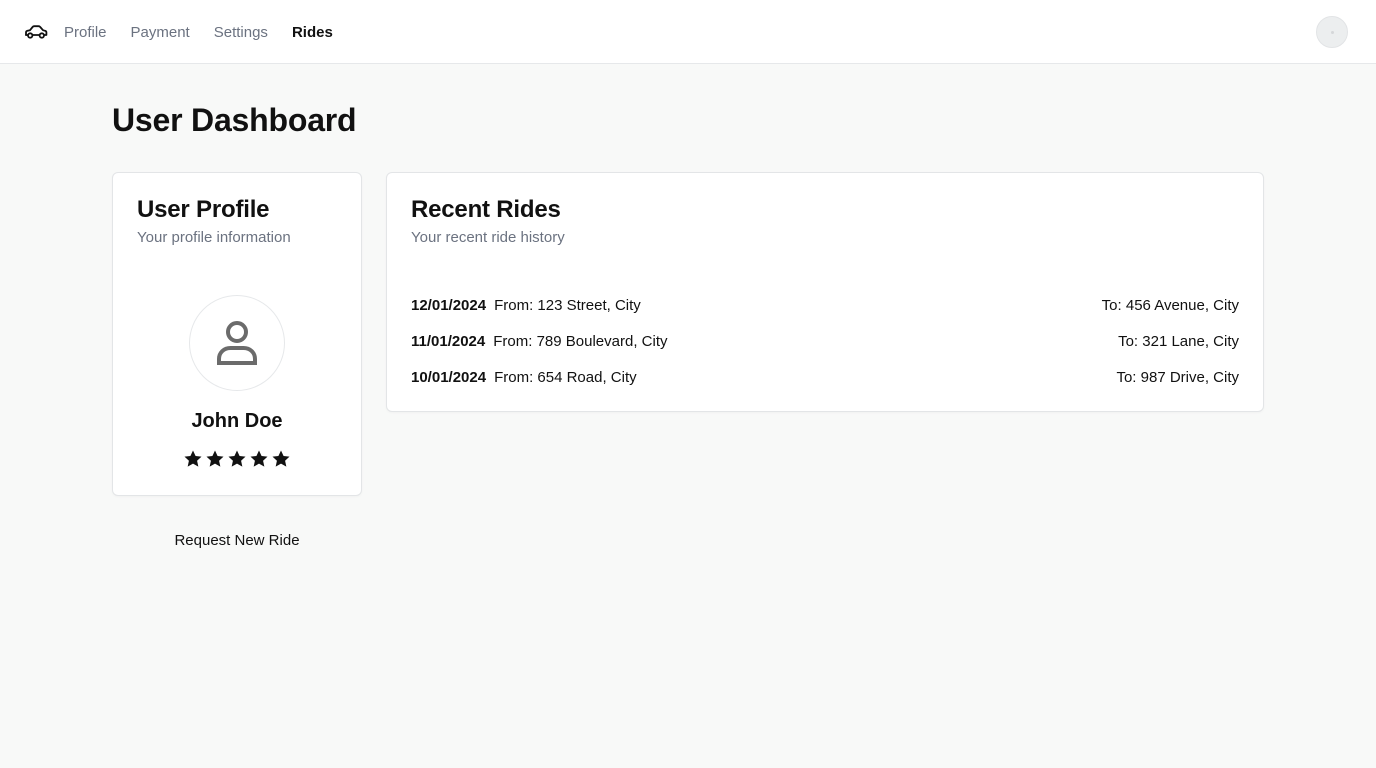 The image size is (1376, 768). What do you see at coordinates (488, 237) in the screenshot?
I see `rides-card-subtitle: Your recent ride history` at bounding box center [488, 237].